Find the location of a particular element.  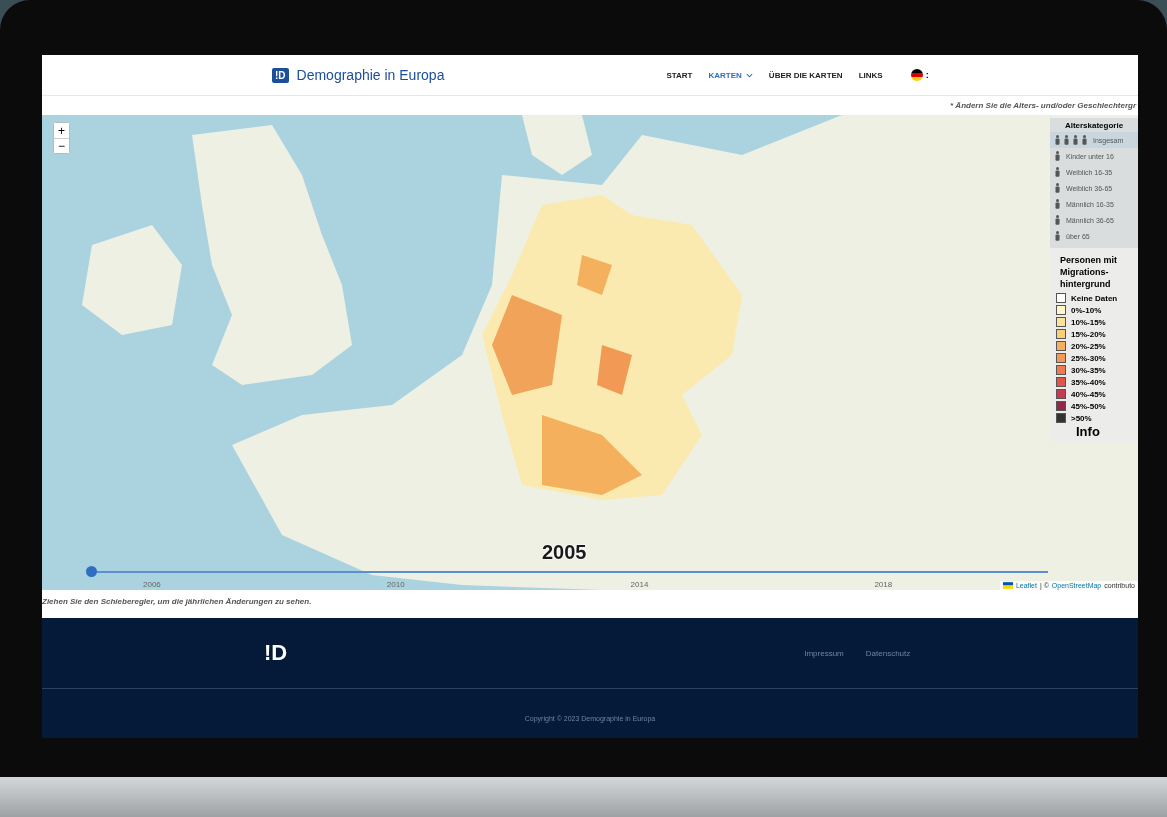

nav-link: KARTEN is located at coordinates (730, 75).